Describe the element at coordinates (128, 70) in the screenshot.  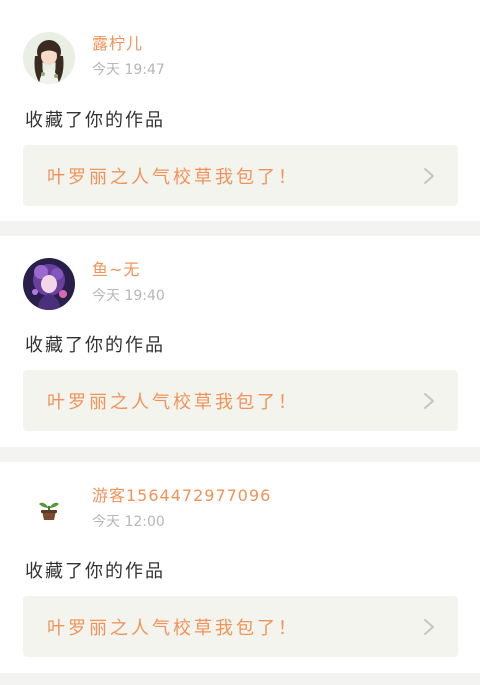
I see `timestamp: 今天 19:47` at that location.